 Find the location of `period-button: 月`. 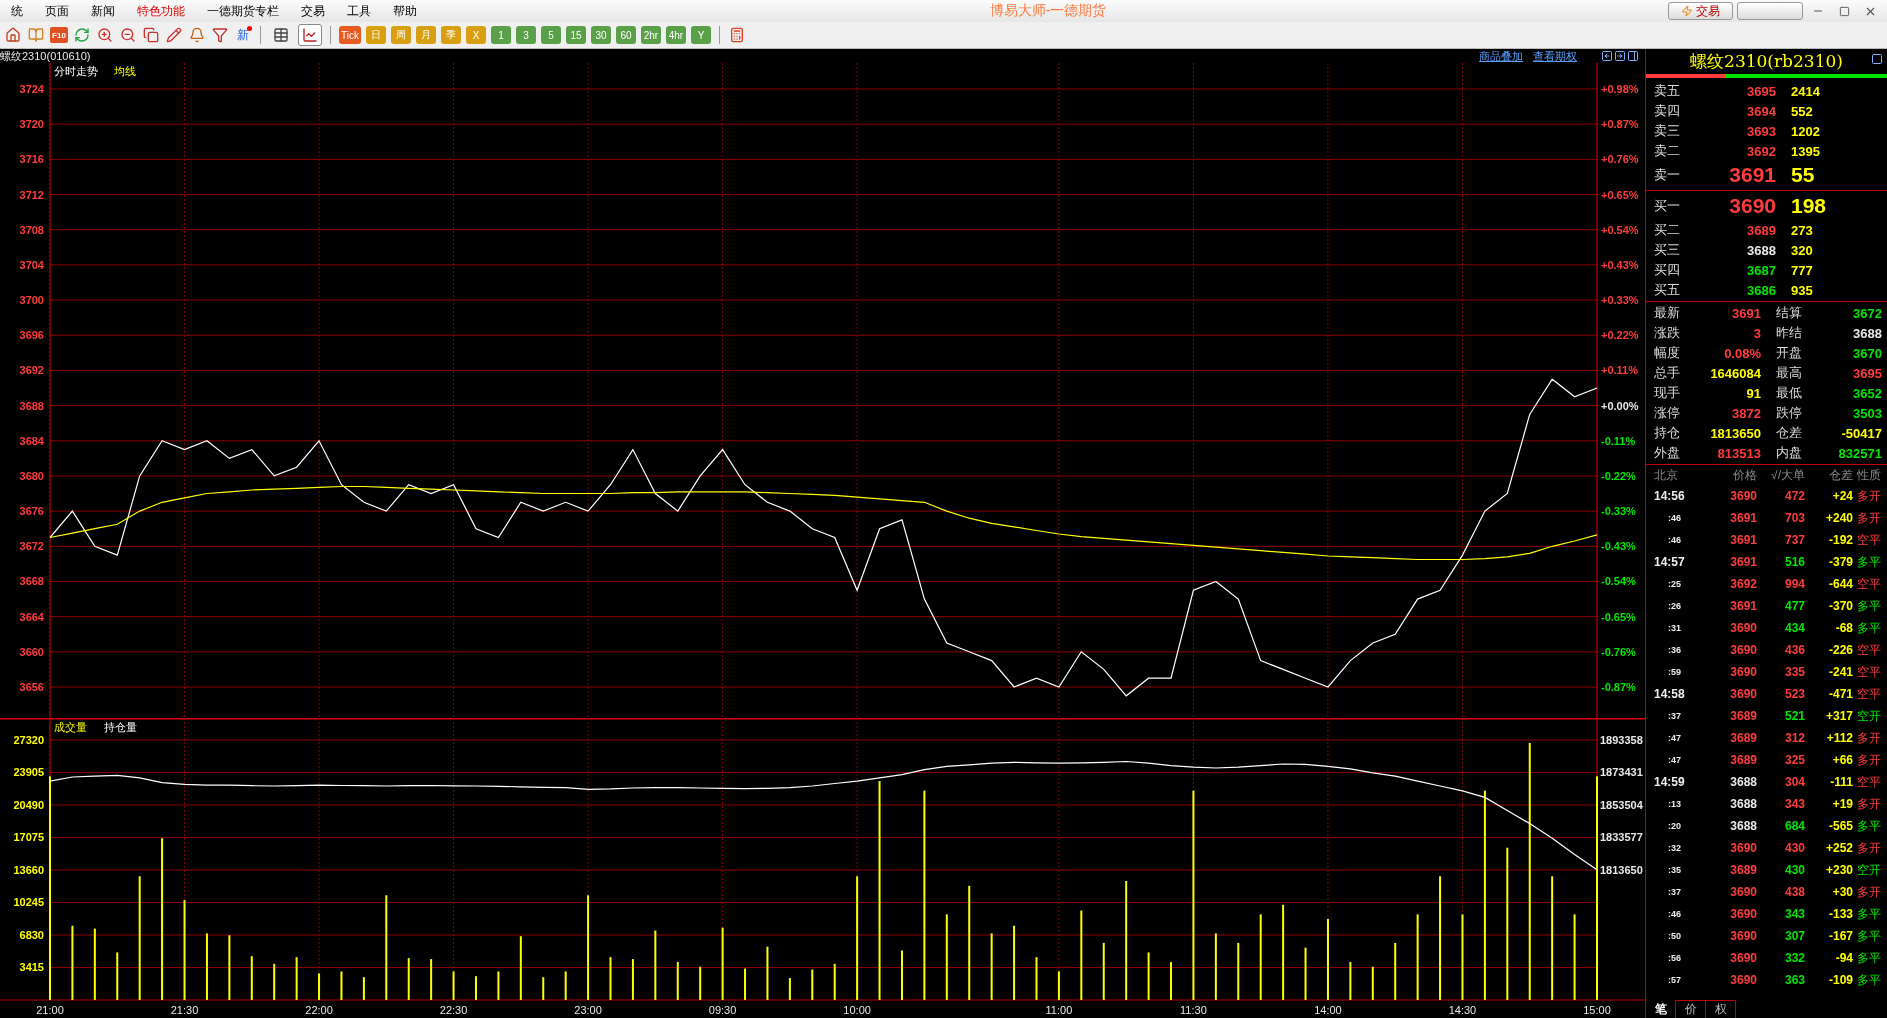

period-button: 月 is located at coordinates (425, 35).